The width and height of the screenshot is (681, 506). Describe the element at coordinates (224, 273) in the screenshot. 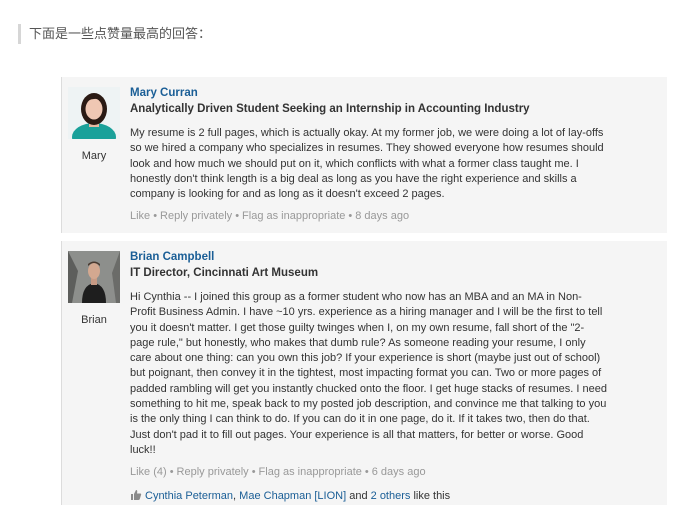

I see `author-headline: IT Director, Cincinnati Art Museum` at that location.